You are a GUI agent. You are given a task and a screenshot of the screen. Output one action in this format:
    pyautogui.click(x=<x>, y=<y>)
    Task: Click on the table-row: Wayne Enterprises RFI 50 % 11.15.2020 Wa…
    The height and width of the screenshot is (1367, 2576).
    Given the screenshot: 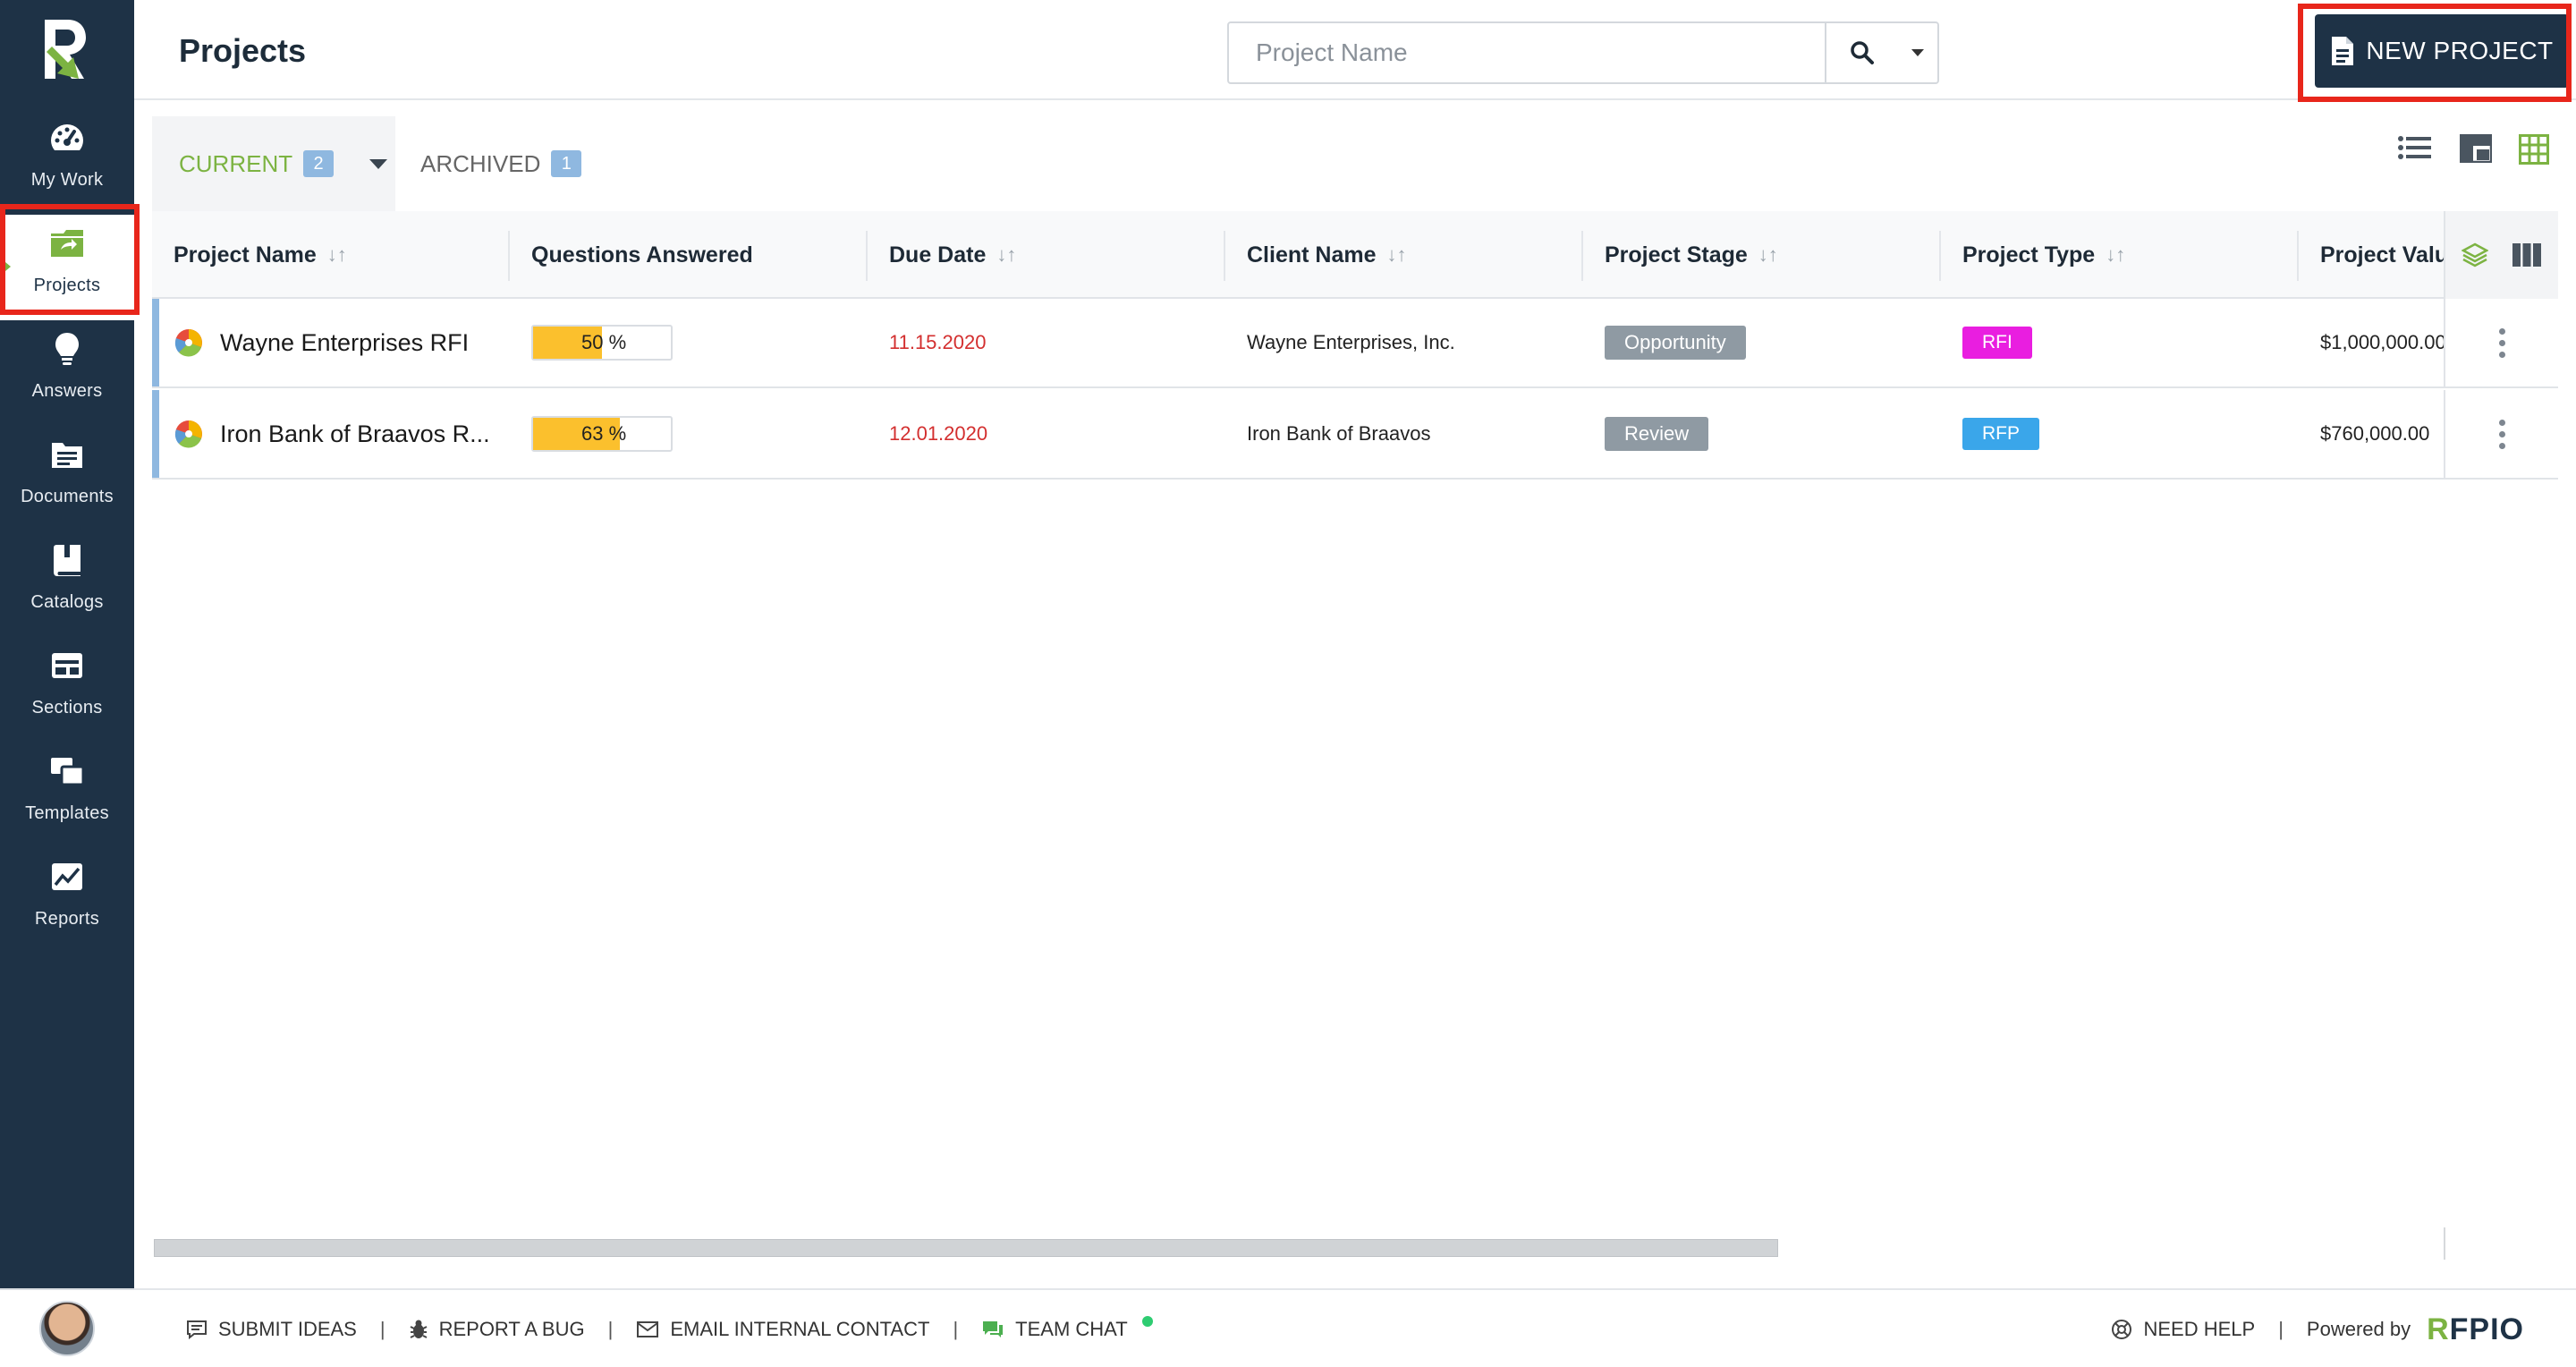 What is the action you would take?
    pyautogui.click(x=1355, y=343)
    